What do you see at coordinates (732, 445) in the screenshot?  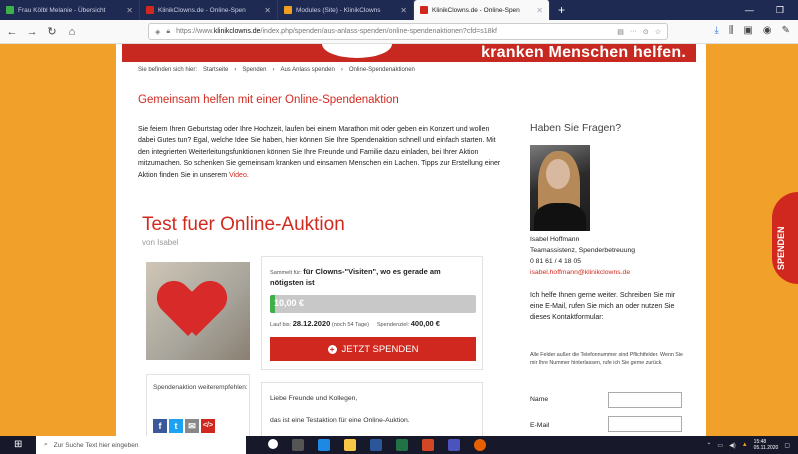 I see `volume-icon: ◀)` at bounding box center [732, 445].